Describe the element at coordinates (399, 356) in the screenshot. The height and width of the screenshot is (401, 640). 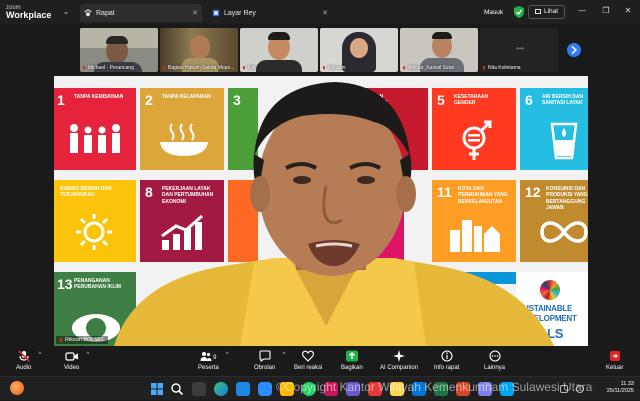
I see `sparkle-icon` at that location.